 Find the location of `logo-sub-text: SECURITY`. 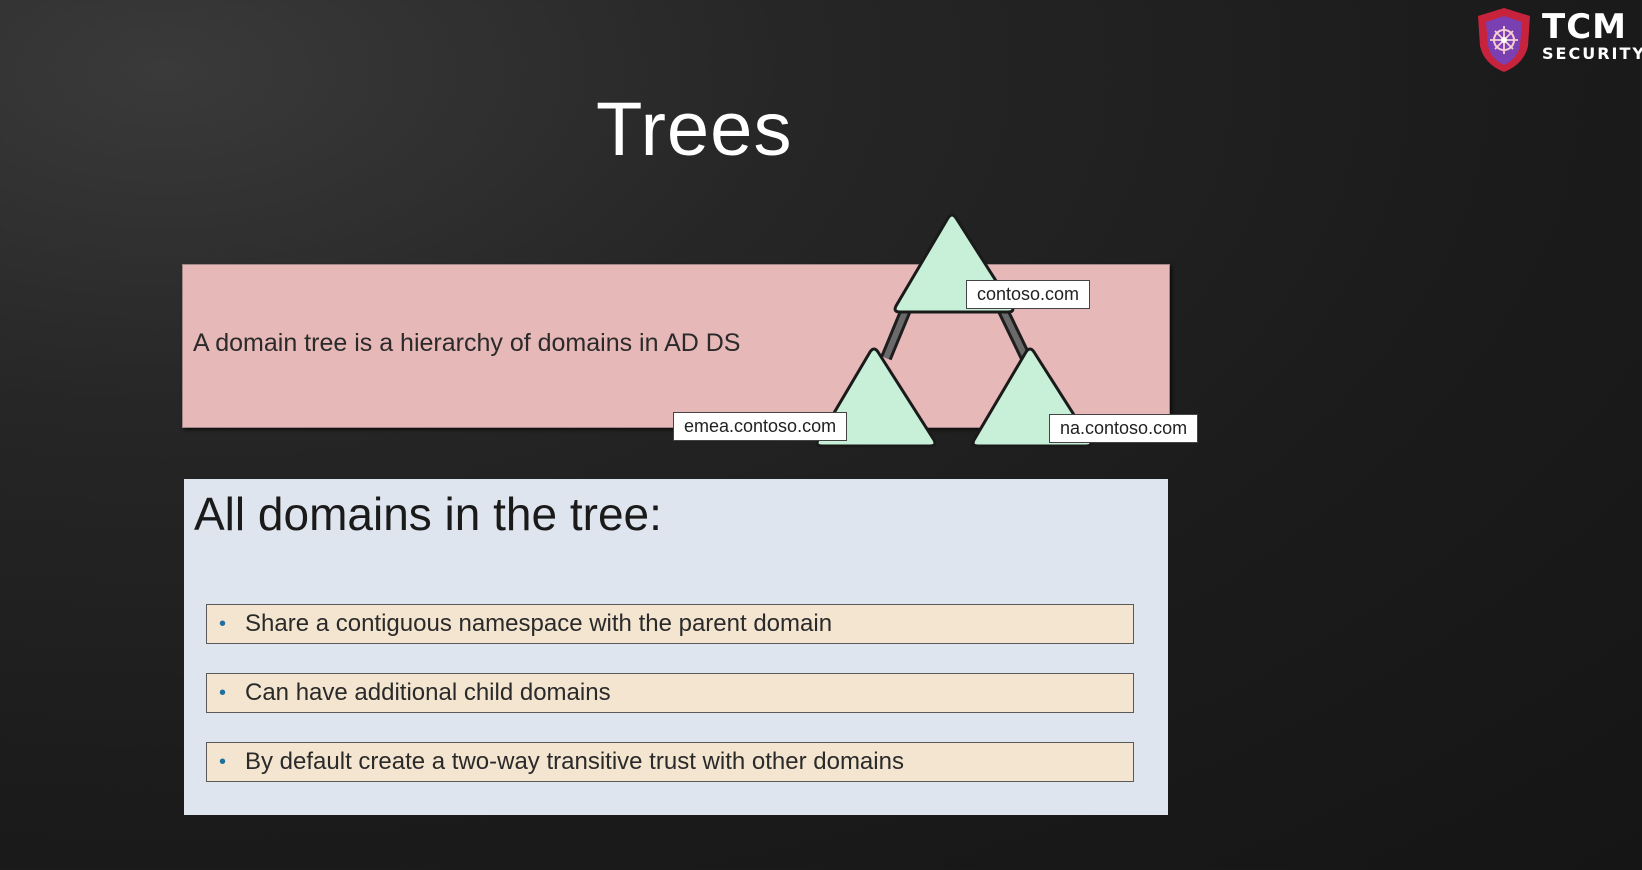

logo-sub-text: SECURITY is located at coordinates (1592, 53).